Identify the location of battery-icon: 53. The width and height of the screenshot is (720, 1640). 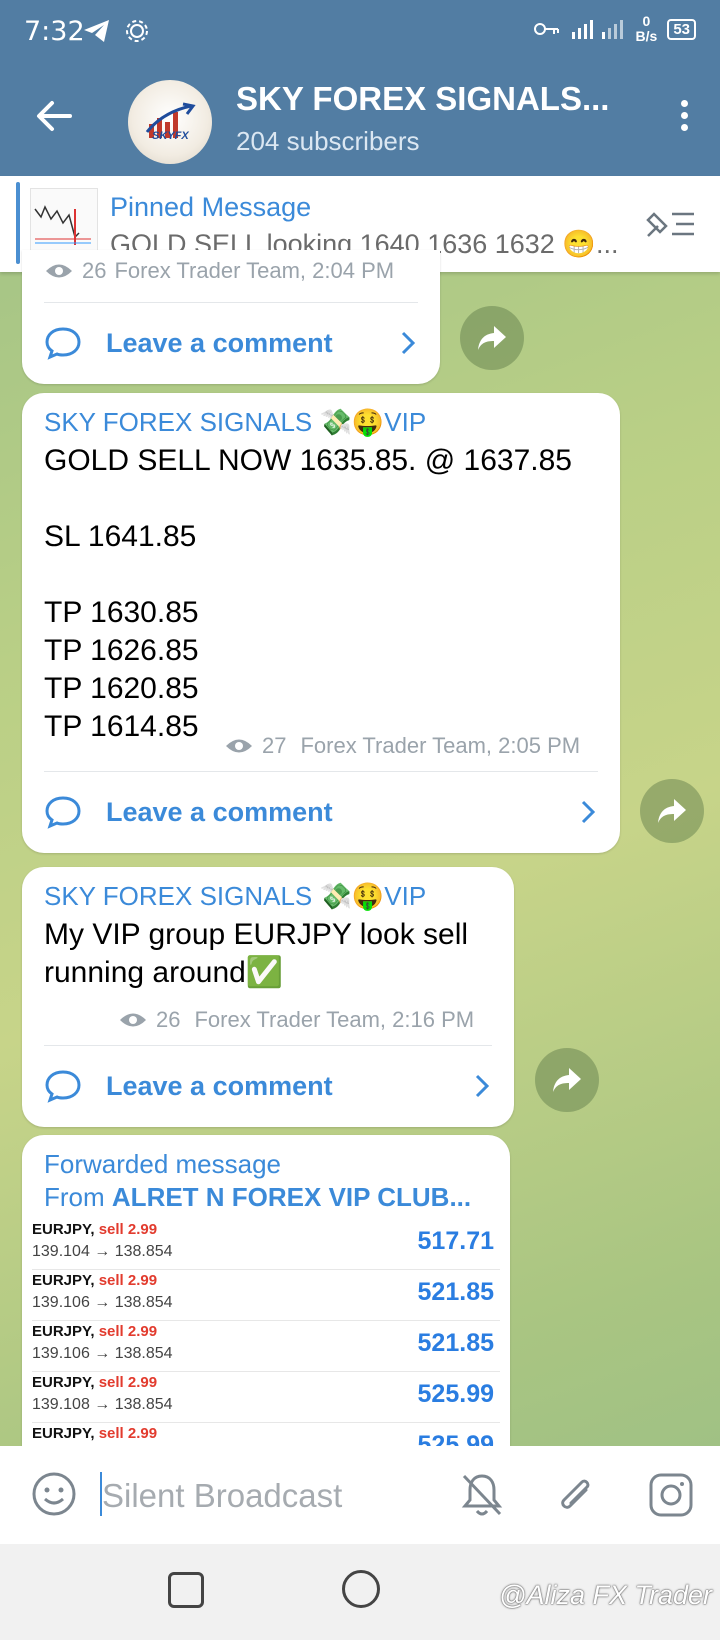
(681, 29).